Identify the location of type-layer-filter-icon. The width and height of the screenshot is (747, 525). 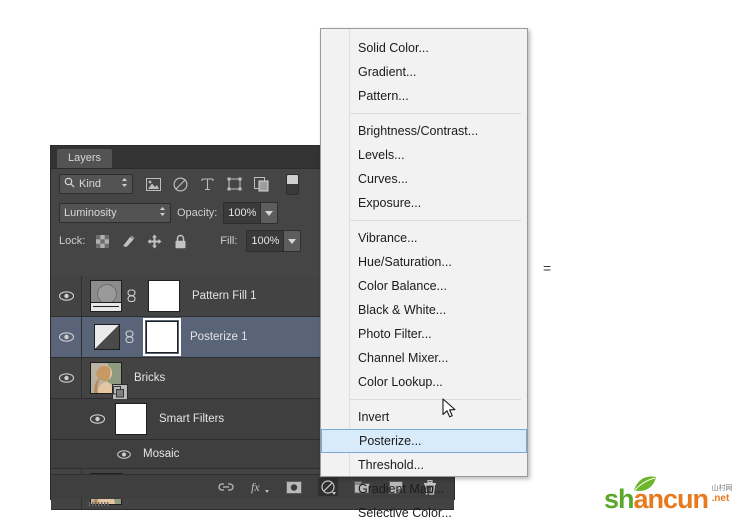
(207, 184).